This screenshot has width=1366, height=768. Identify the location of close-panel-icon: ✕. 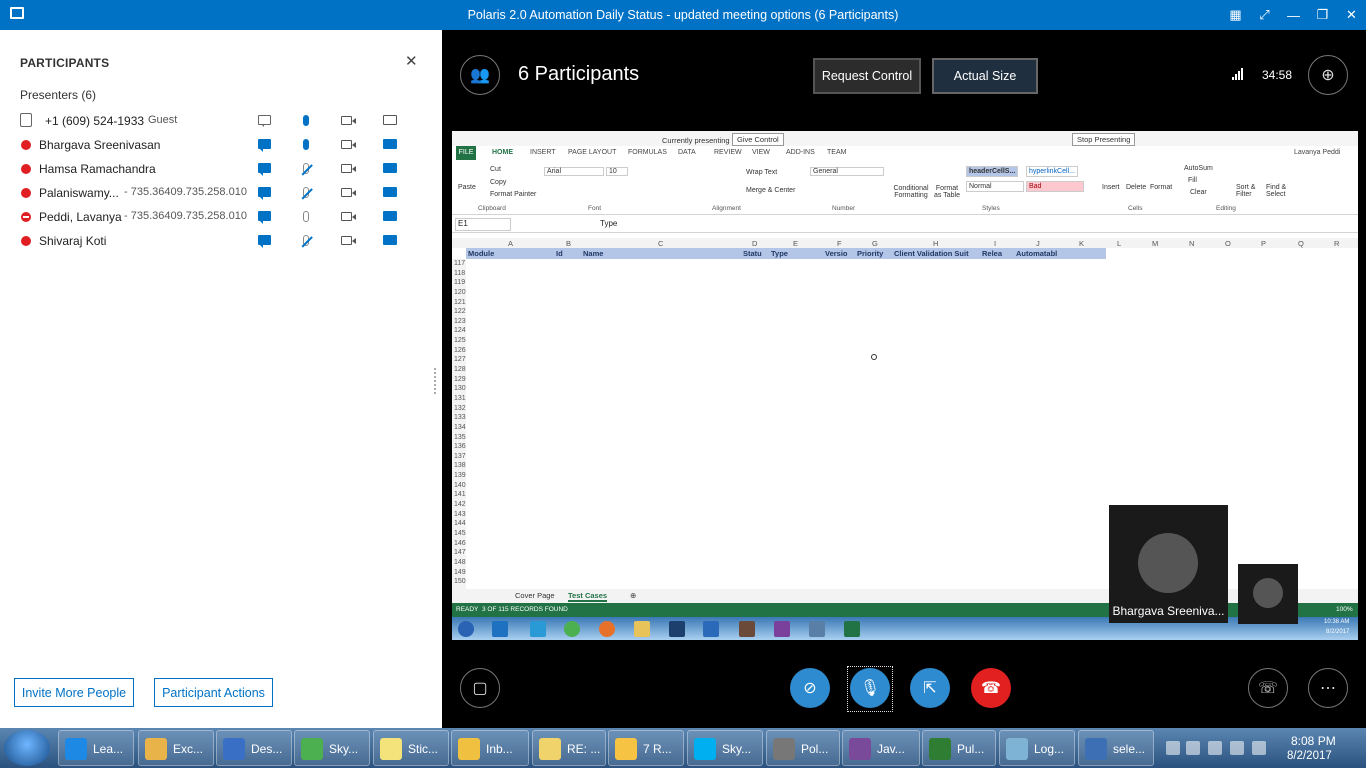
(411, 61).